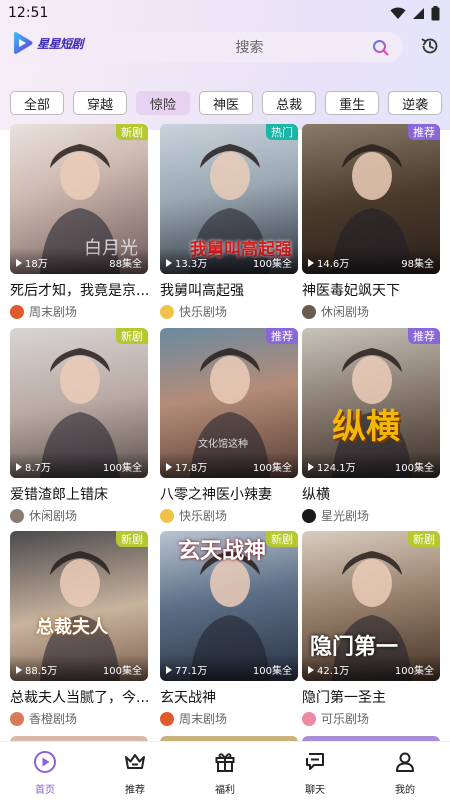 The image size is (450, 800). Describe the element at coordinates (430, 46) in the screenshot. I see `history-icon` at that location.